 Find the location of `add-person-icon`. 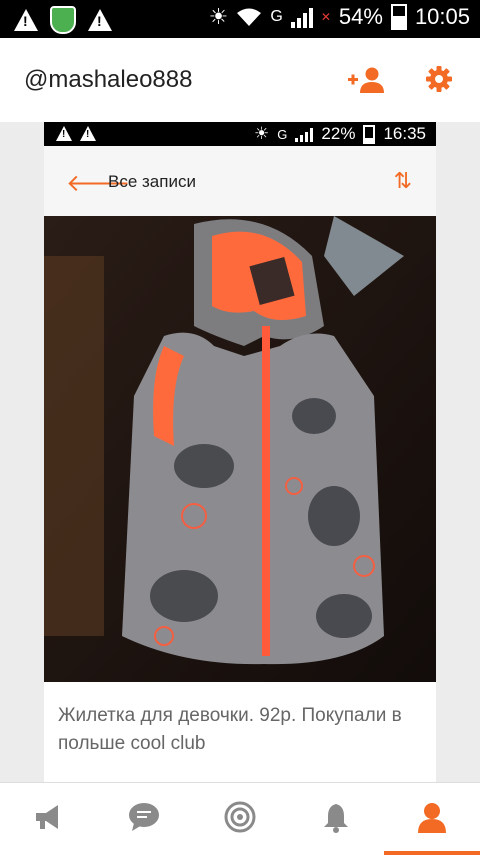

add-person-icon is located at coordinates (366, 80).